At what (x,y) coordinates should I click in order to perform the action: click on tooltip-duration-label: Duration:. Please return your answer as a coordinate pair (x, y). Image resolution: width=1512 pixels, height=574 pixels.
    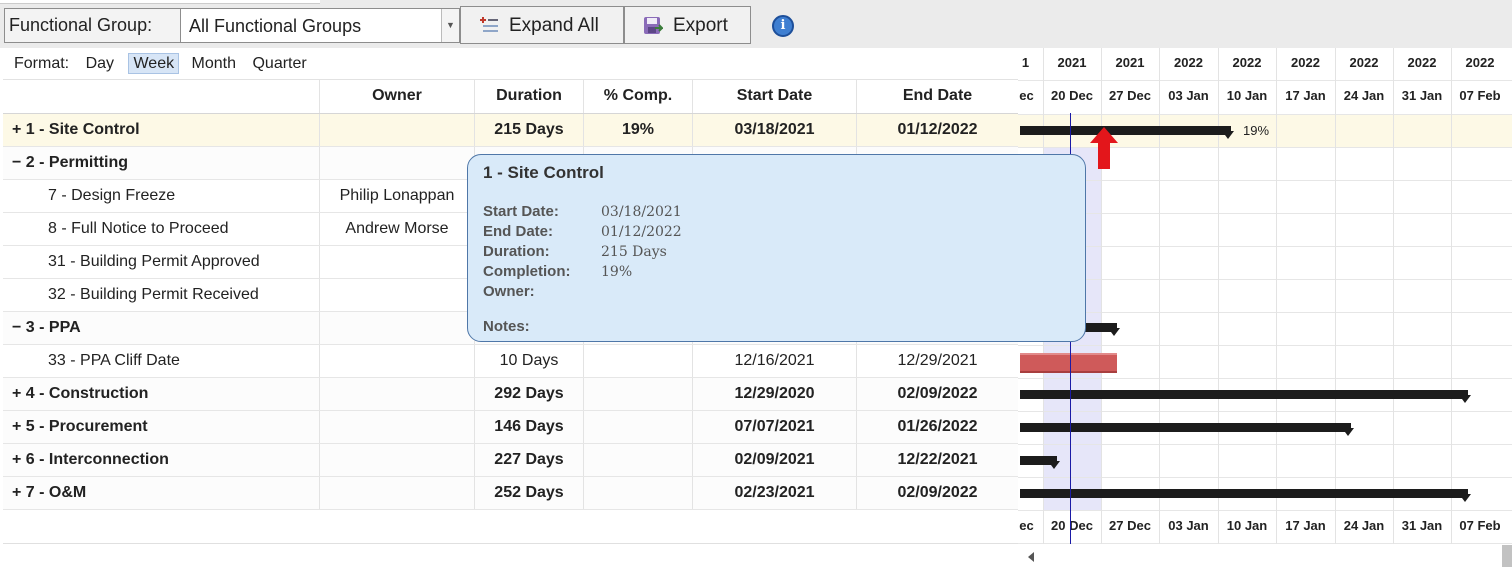
    Looking at the image, I should click on (516, 251).